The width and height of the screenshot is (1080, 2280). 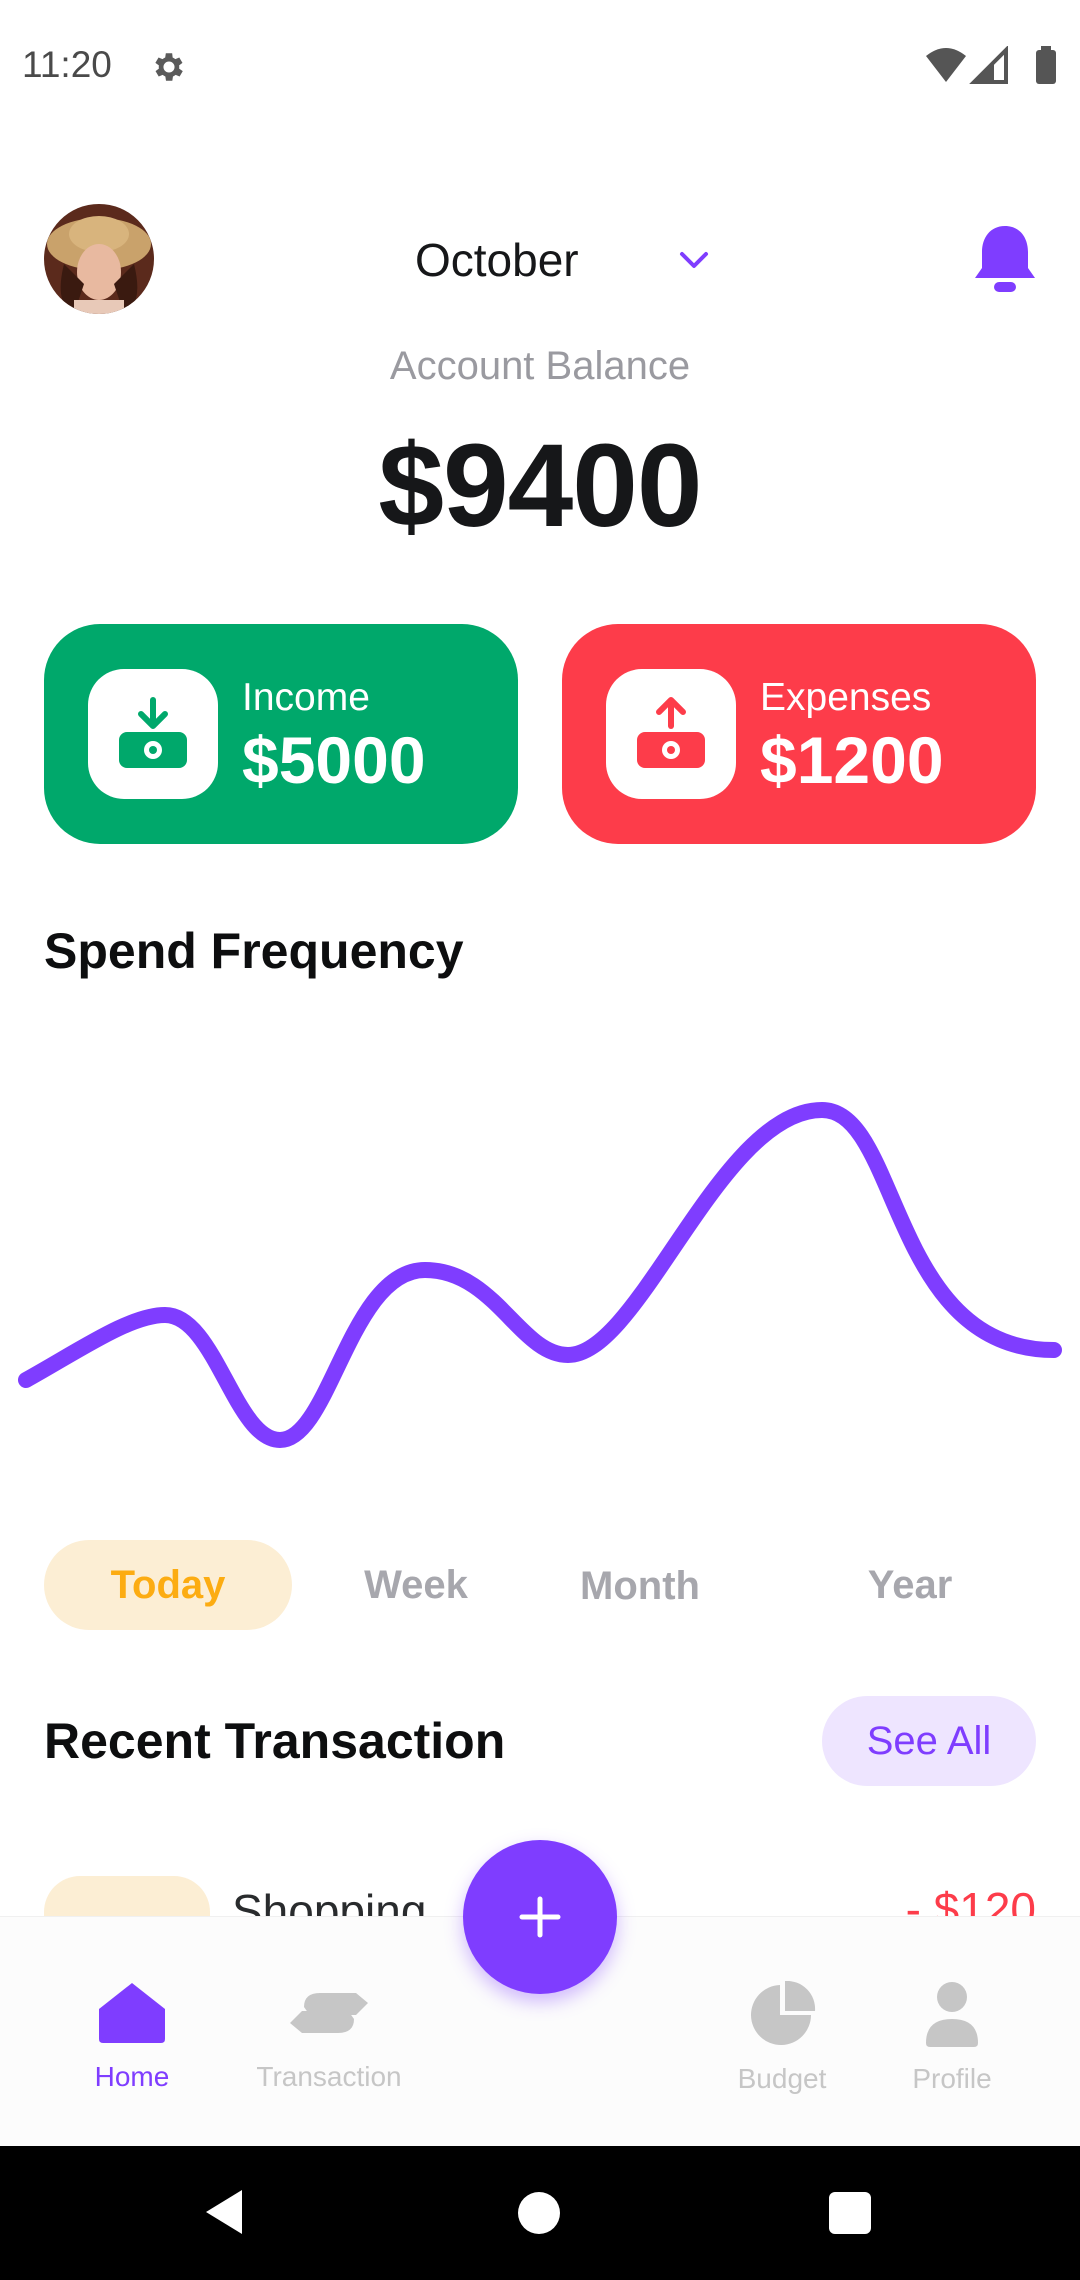 I want to click on settings-gear-icon, so click(x=169, y=67).